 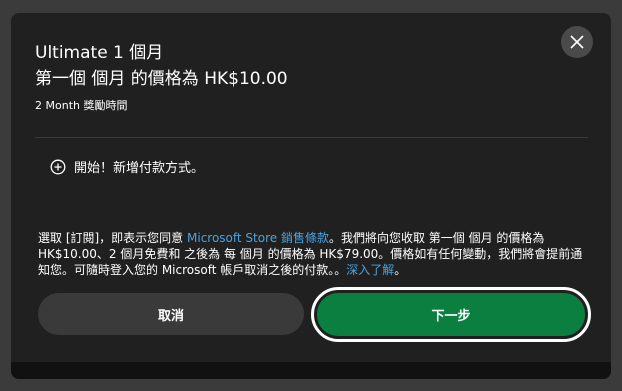 What do you see at coordinates (311, 137) in the screenshot?
I see `divider` at bounding box center [311, 137].